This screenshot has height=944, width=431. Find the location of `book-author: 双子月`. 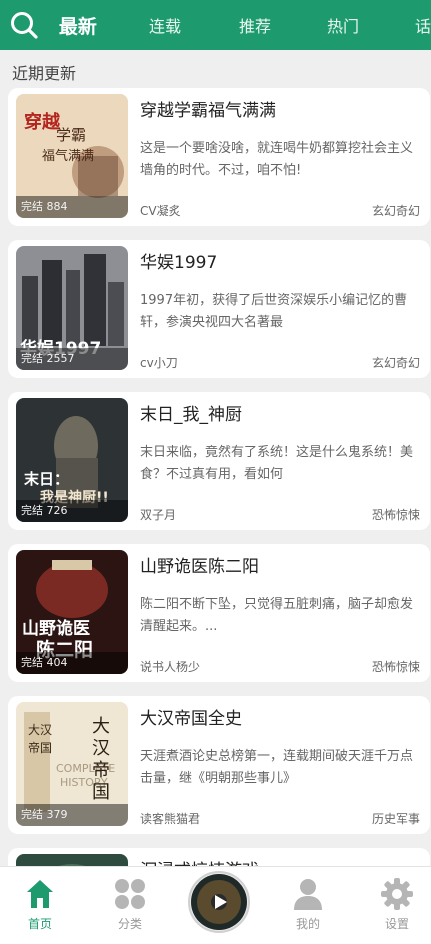

book-author: 双子月 is located at coordinates (158, 515).